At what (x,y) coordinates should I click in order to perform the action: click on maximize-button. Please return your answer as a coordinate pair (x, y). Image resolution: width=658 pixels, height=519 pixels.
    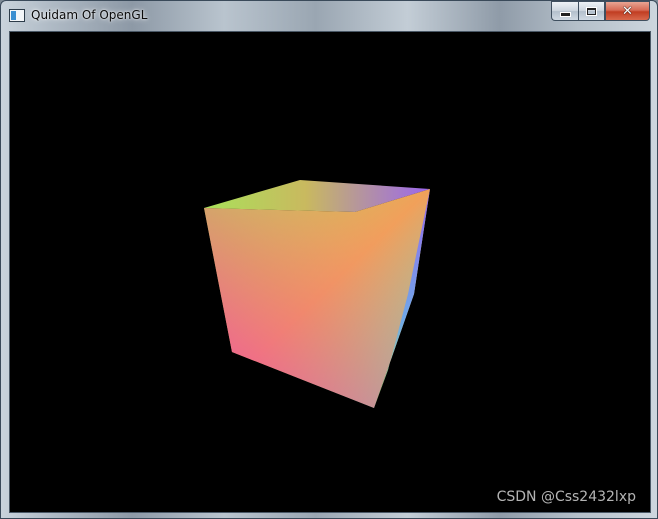
    Looking at the image, I should click on (591, 11).